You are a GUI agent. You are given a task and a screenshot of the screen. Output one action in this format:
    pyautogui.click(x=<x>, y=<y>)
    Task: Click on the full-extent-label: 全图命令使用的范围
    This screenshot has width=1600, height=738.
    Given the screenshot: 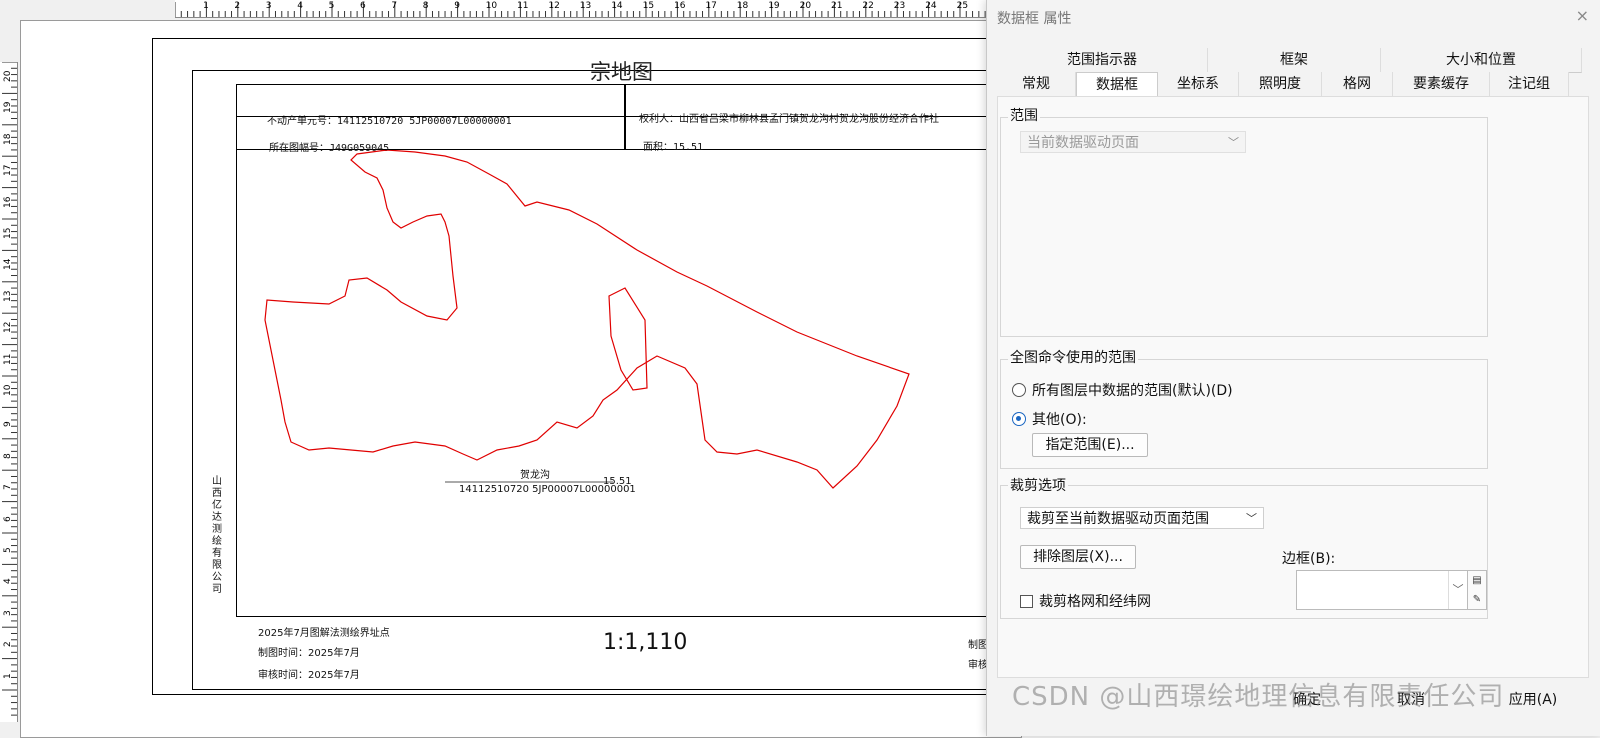 What is the action you would take?
    pyautogui.click(x=1073, y=357)
    